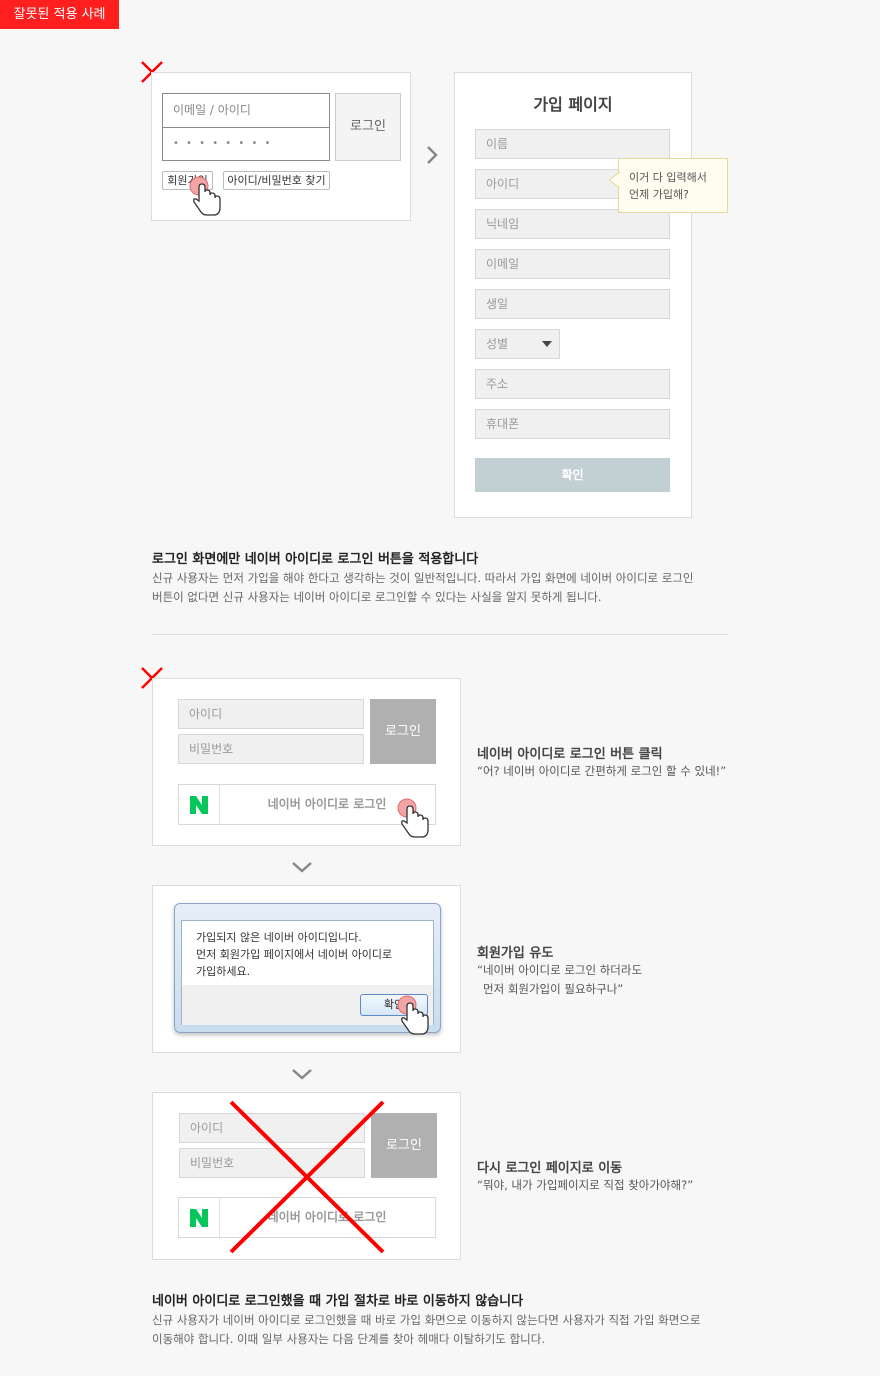  What do you see at coordinates (559, 980) in the screenshot?
I see `step2-quote: “네이버 아이디로 로그인 하더라도 먼저 회원가입이 필요하구나”` at bounding box center [559, 980].